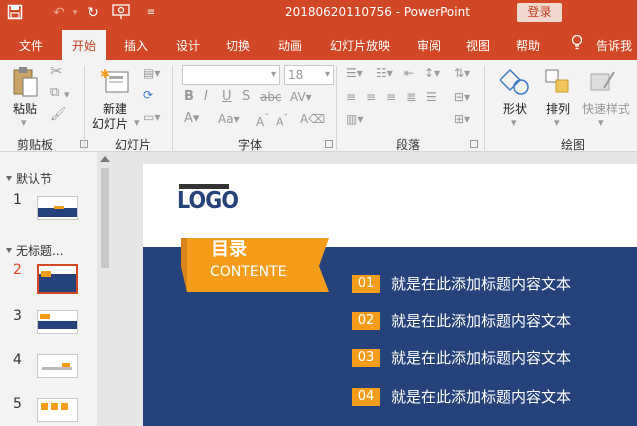 The image size is (637, 426). I want to click on shapes-icon, so click(514, 82).